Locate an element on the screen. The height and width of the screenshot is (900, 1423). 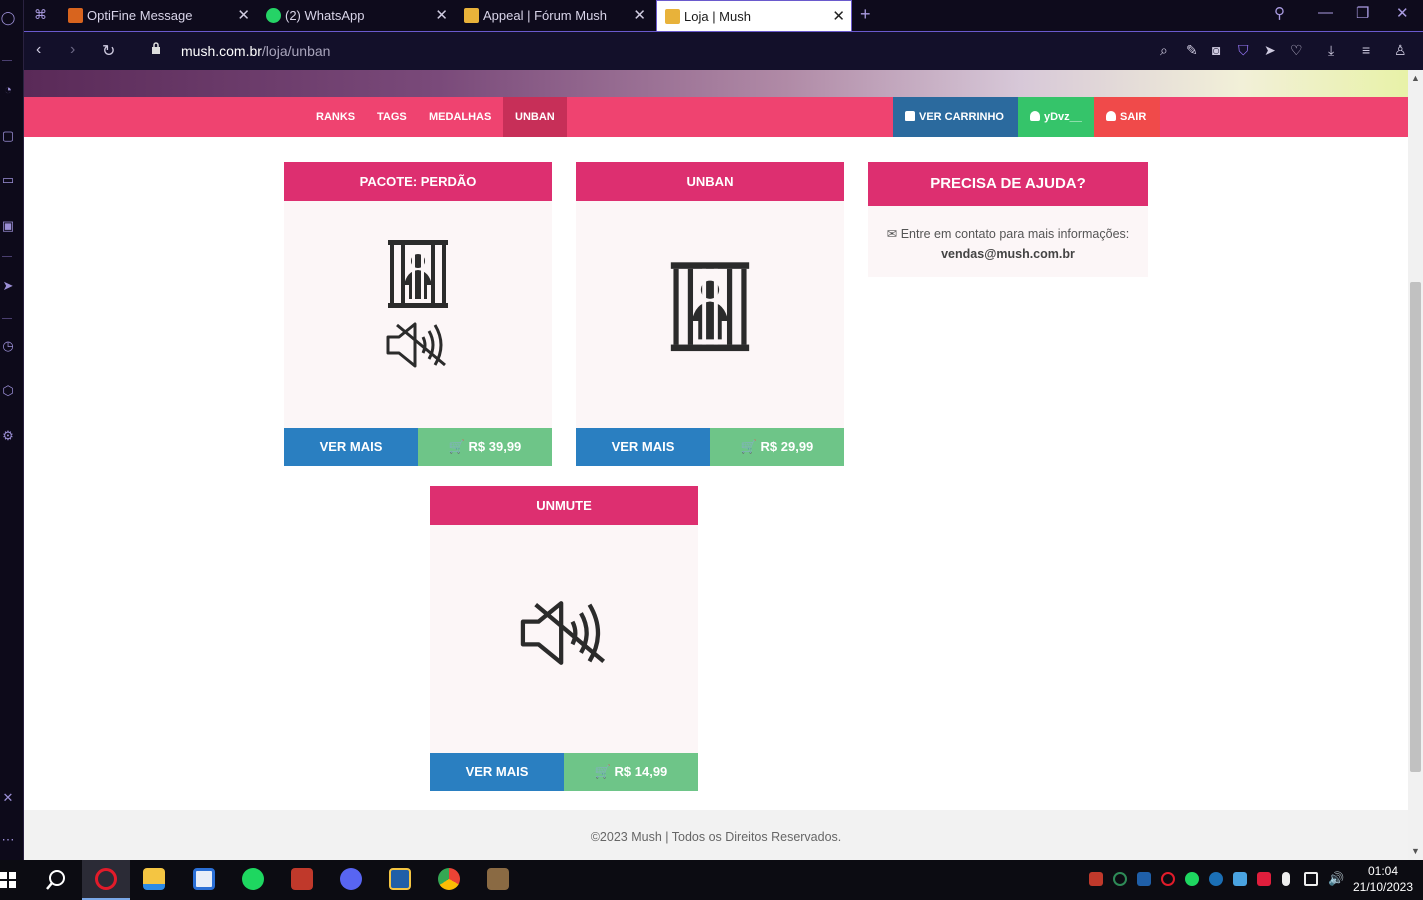
tab-optifine: OptiFine Message ✕ is located at coordinates (158, 15).